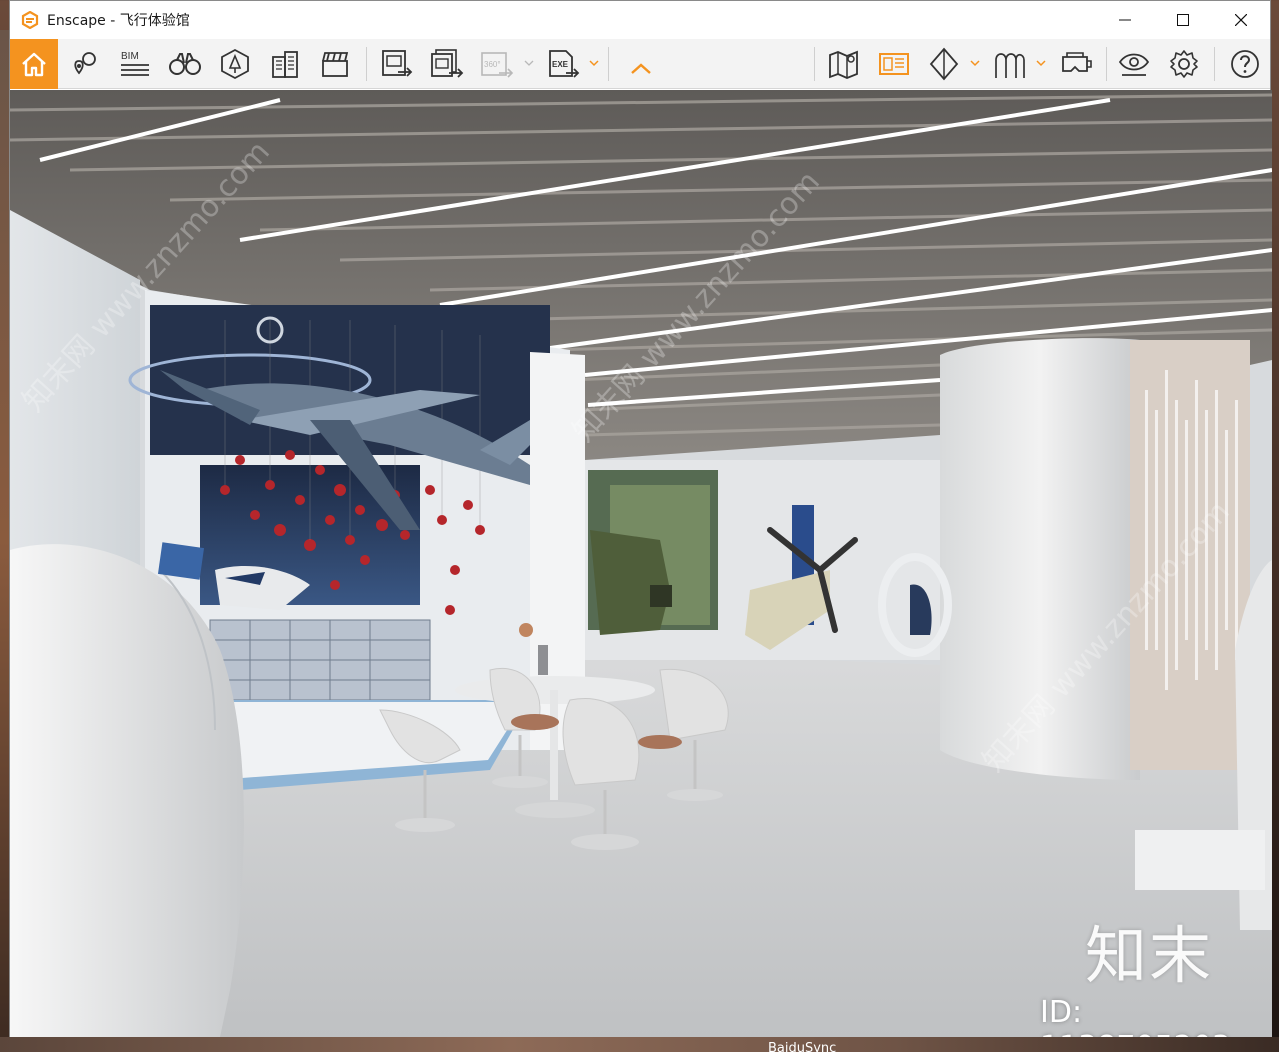  I want to click on people-button, so click(1009, 64).